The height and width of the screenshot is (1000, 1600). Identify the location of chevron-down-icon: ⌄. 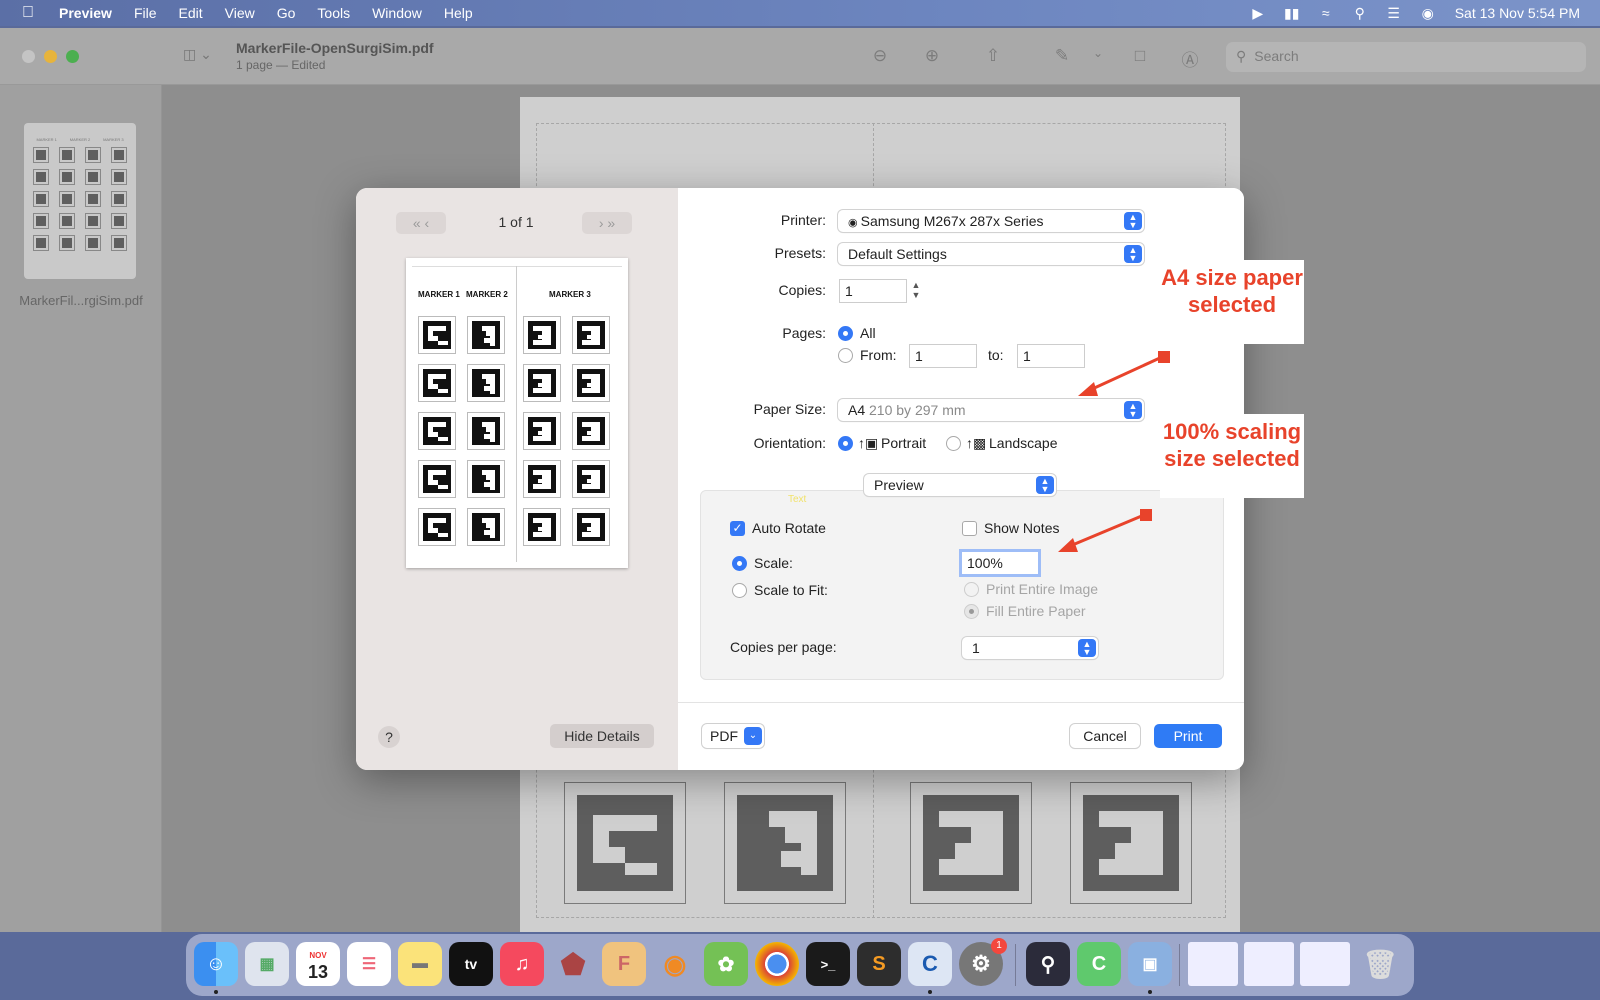
(753, 736).